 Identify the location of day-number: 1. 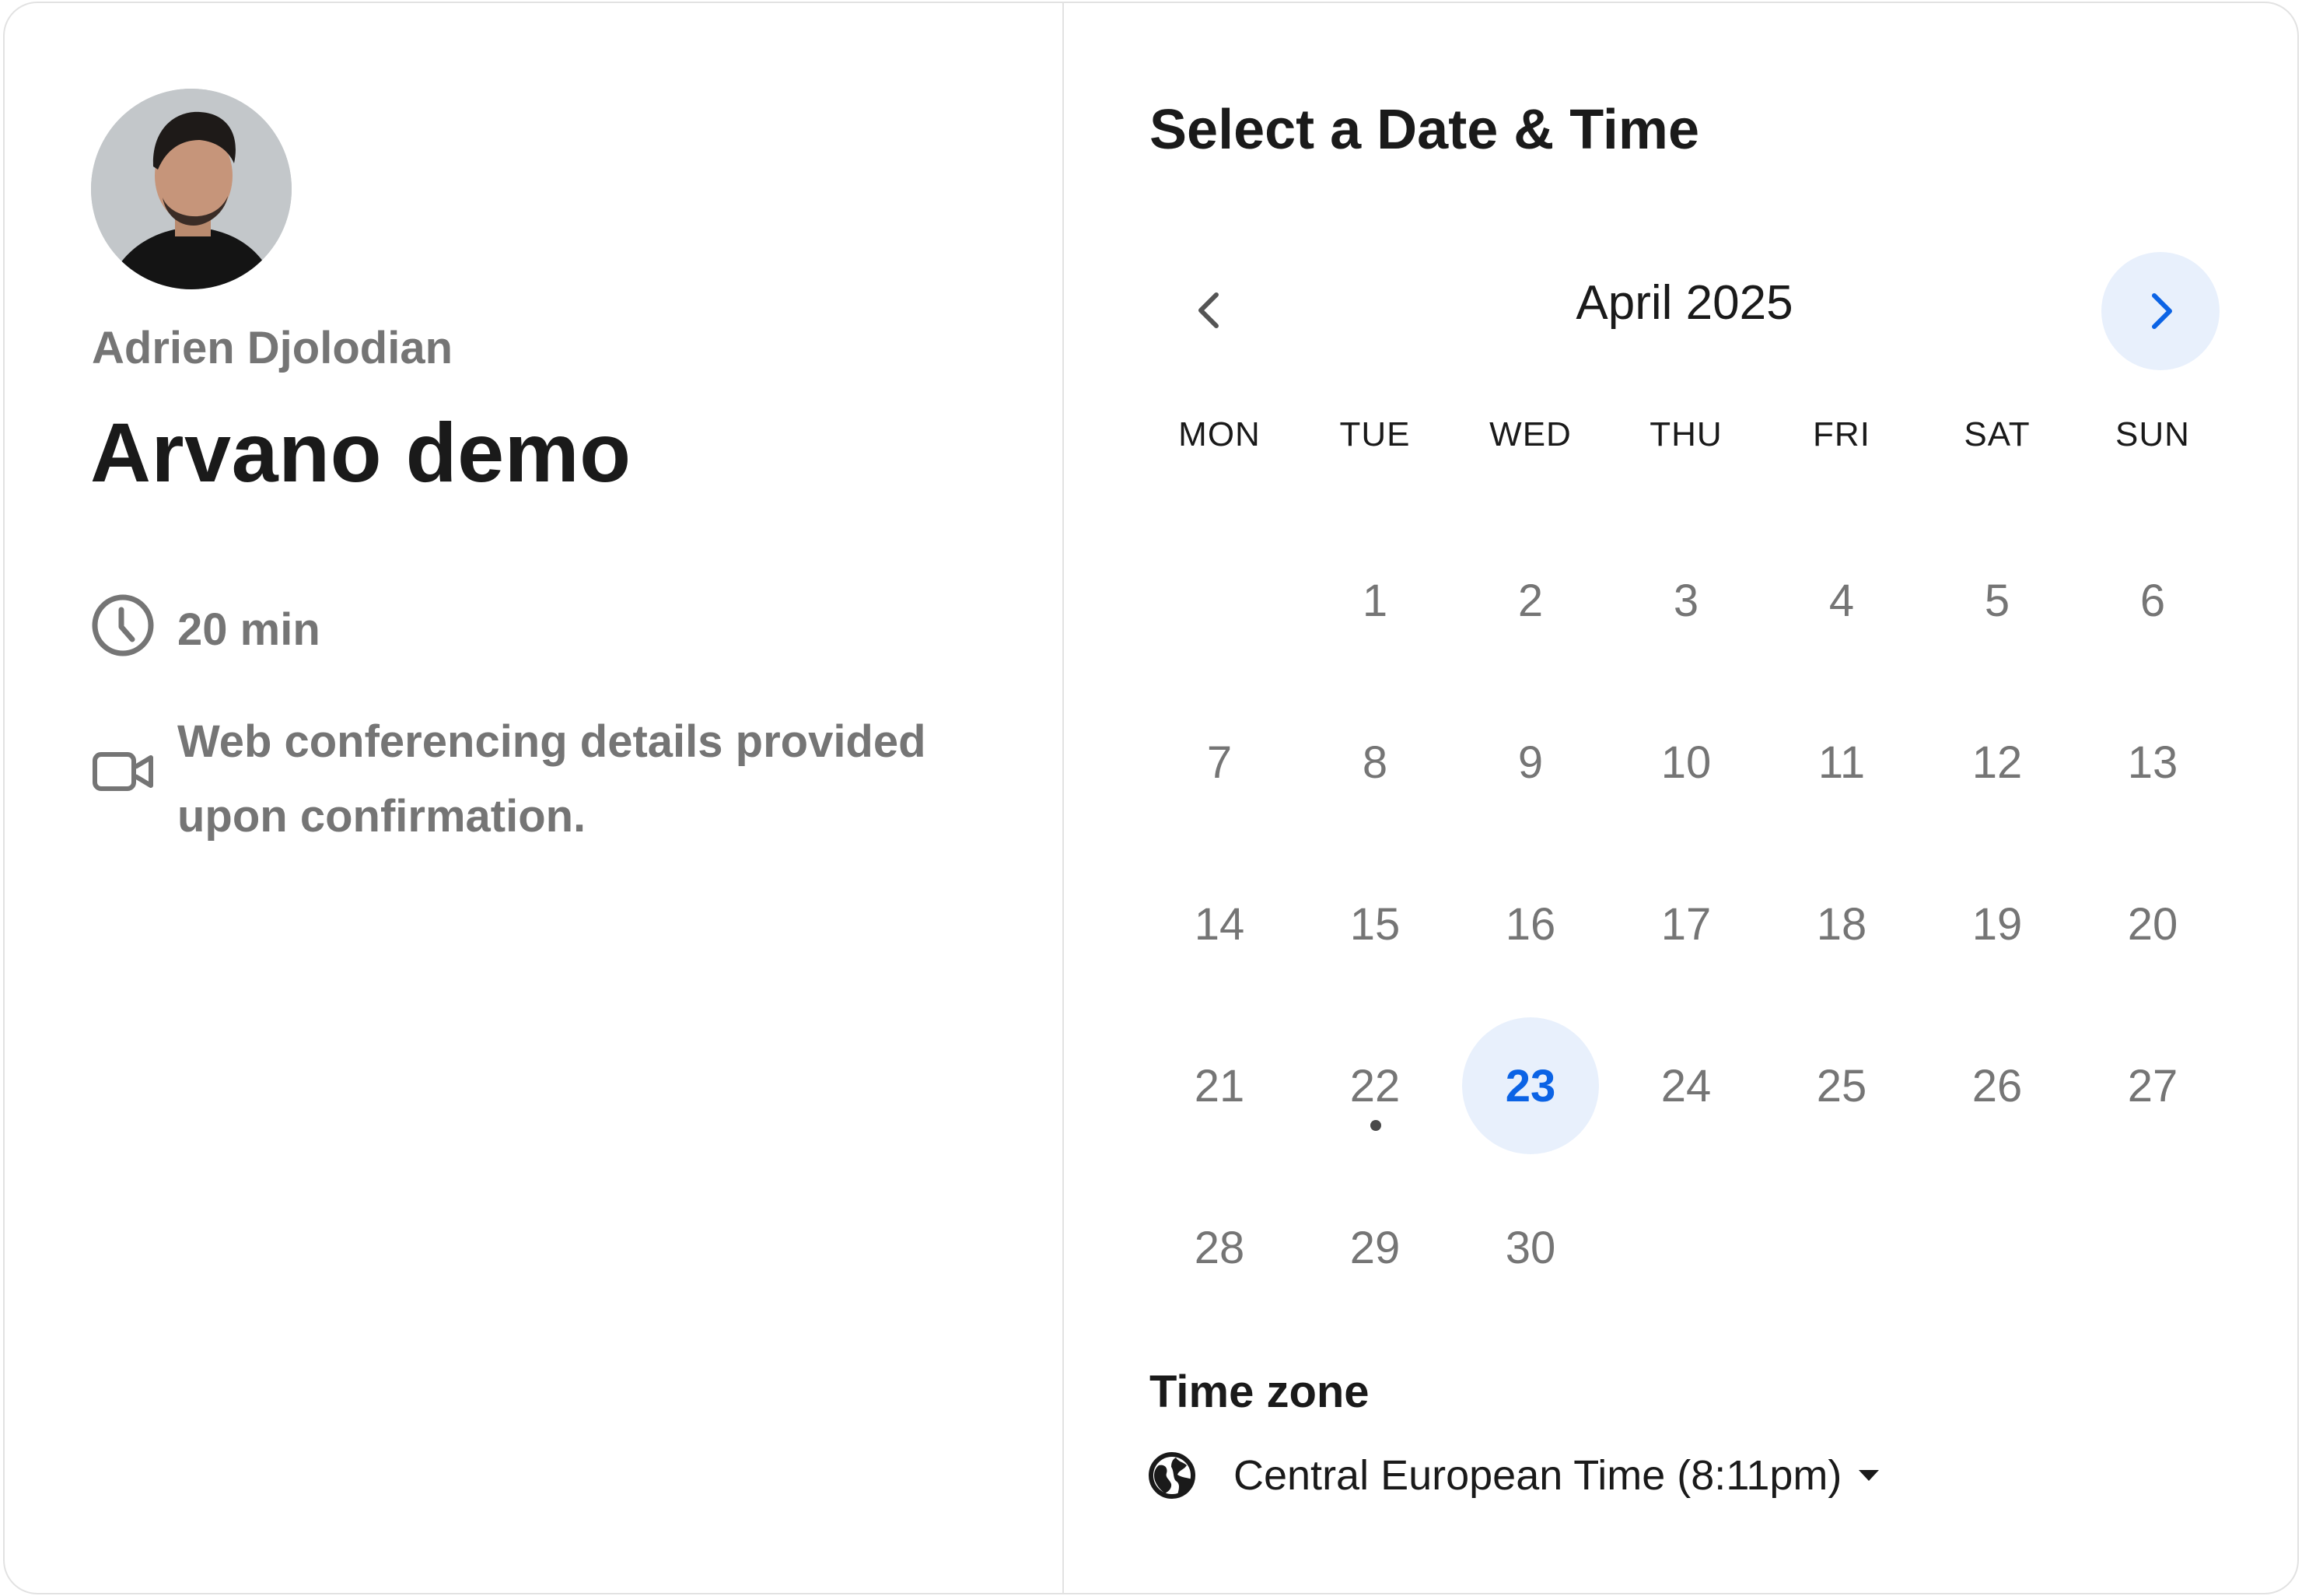
(1375, 601).